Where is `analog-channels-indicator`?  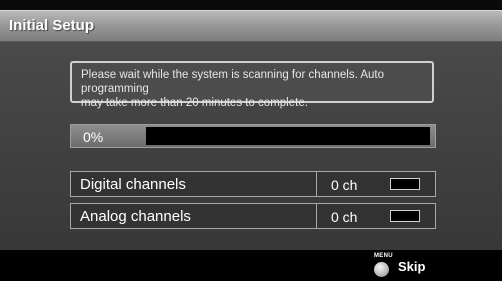
analog-channels-indicator is located at coordinates (405, 216).